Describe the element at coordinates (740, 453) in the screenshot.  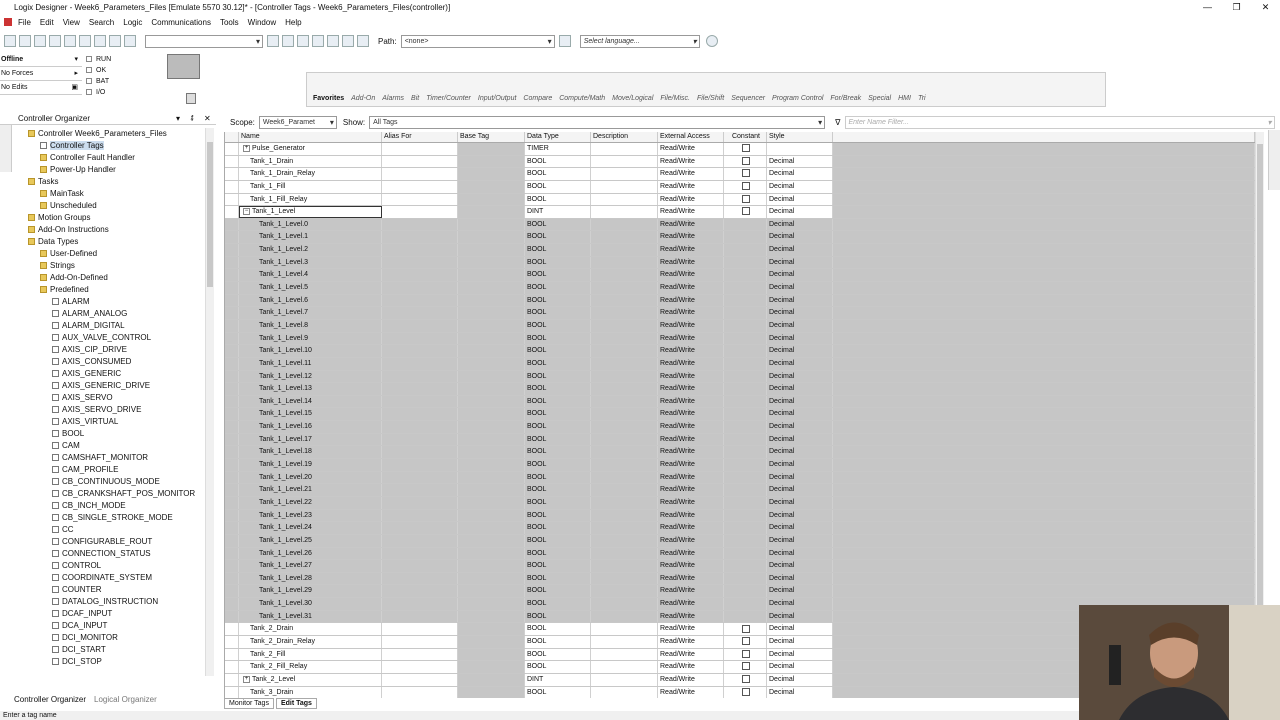
I see `table-row: Tank_1_Level.18 BOOL Read/Write Decimal` at that location.